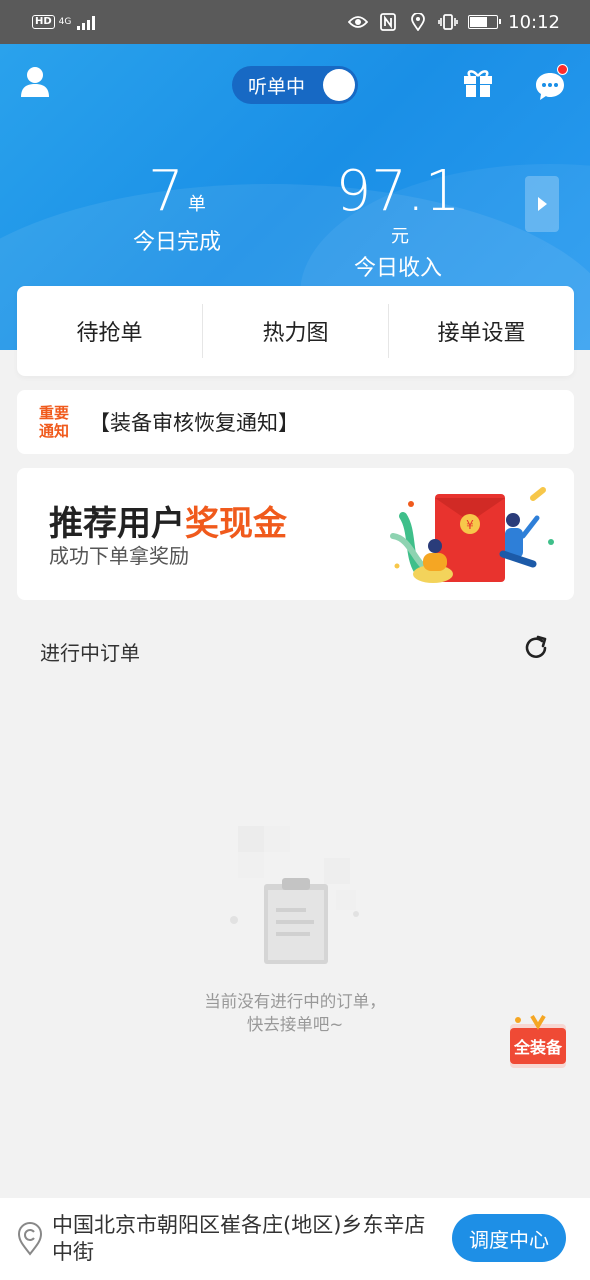 The width and height of the screenshot is (590, 1280). Describe the element at coordinates (448, 22) in the screenshot. I see `vibrate-icon` at that location.